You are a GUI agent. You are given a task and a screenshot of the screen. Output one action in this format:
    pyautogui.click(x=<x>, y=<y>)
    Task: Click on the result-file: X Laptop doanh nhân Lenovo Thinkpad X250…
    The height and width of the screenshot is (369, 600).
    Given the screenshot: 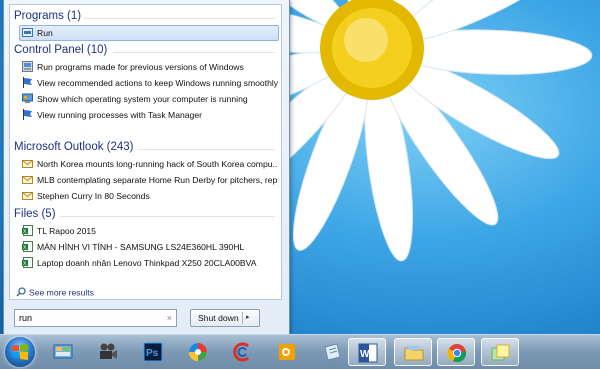 What is the action you would take?
    pyautogui.click(x=149, y=263)
    